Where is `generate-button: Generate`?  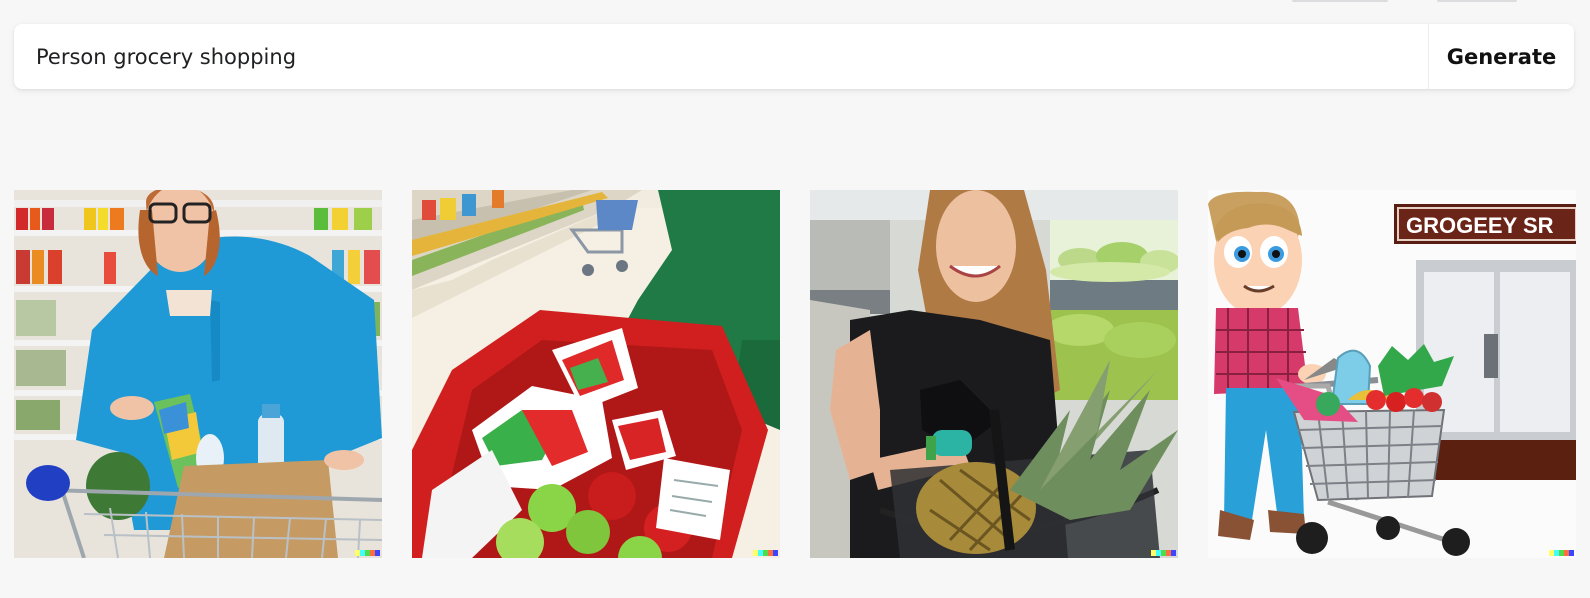
generate-button: Generate is located at coordinates (1501, 56).